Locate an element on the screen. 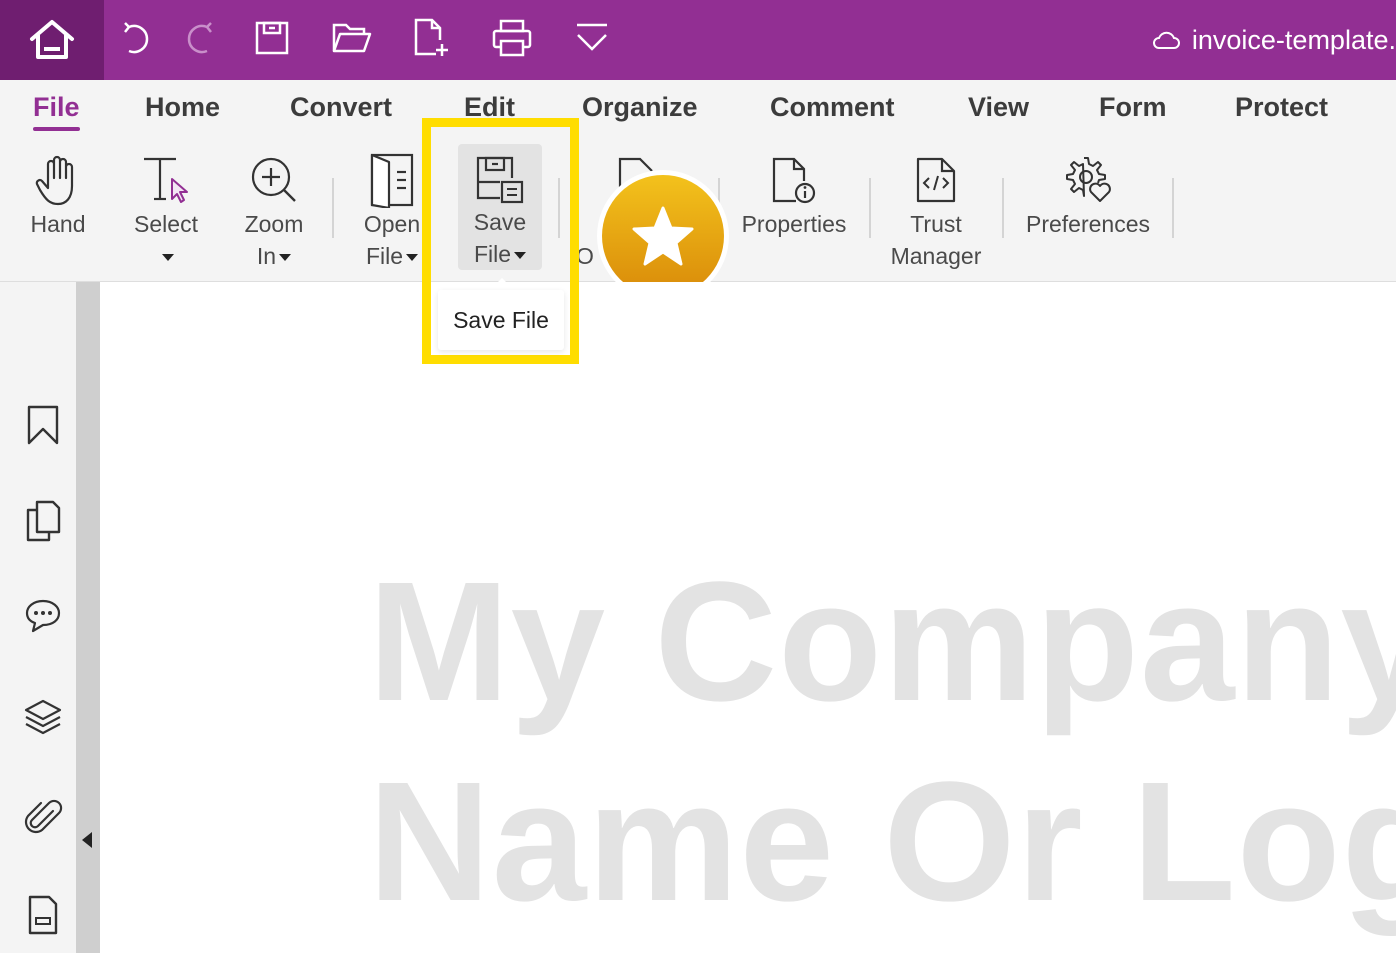  preferences-button: Preferences is located at coordinates (1088, 210).